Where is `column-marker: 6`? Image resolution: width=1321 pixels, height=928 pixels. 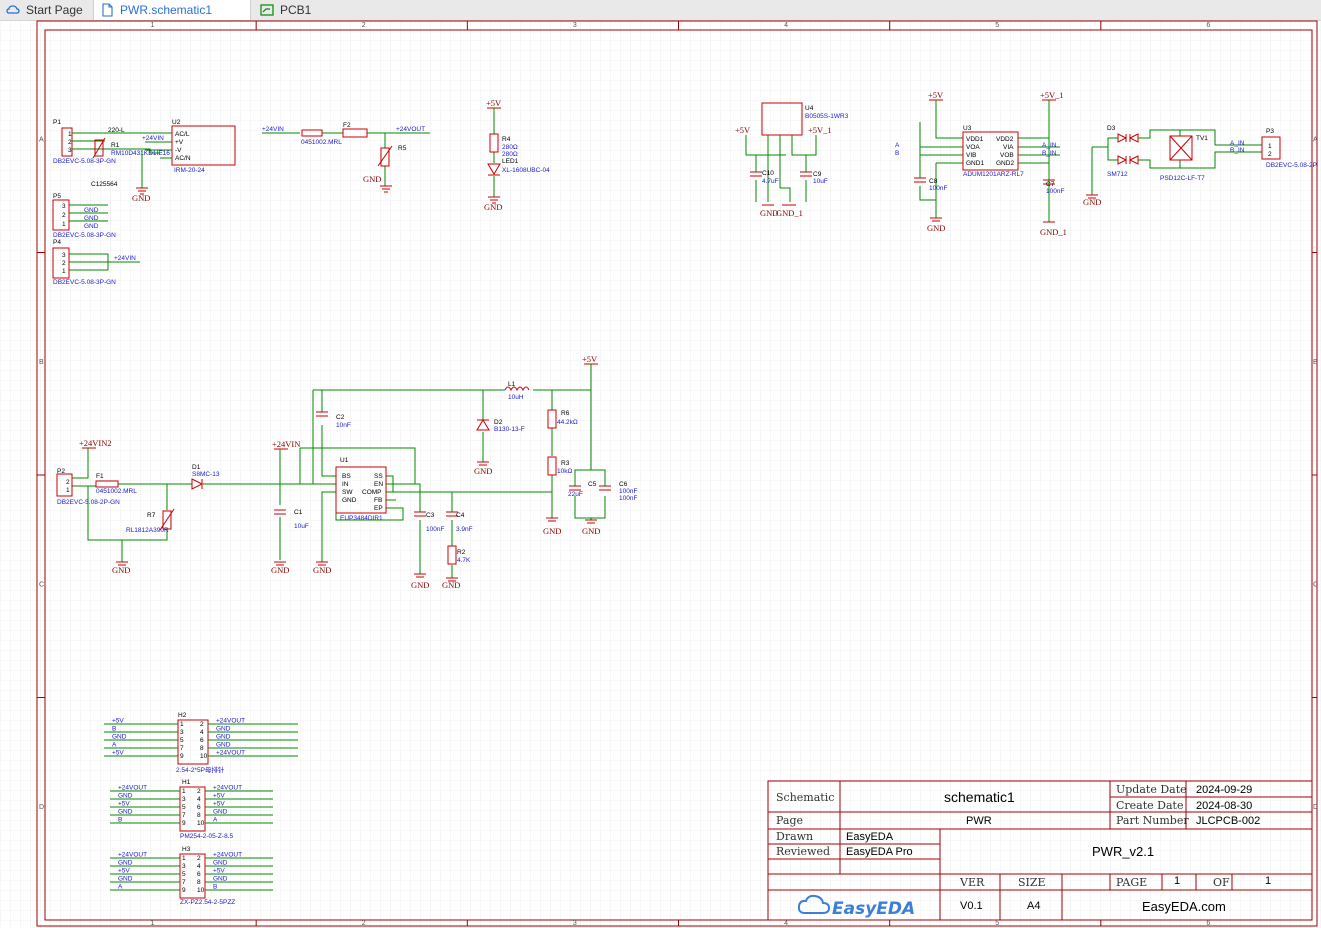 column-marker: 6 is located at coordinates (1208, 25).